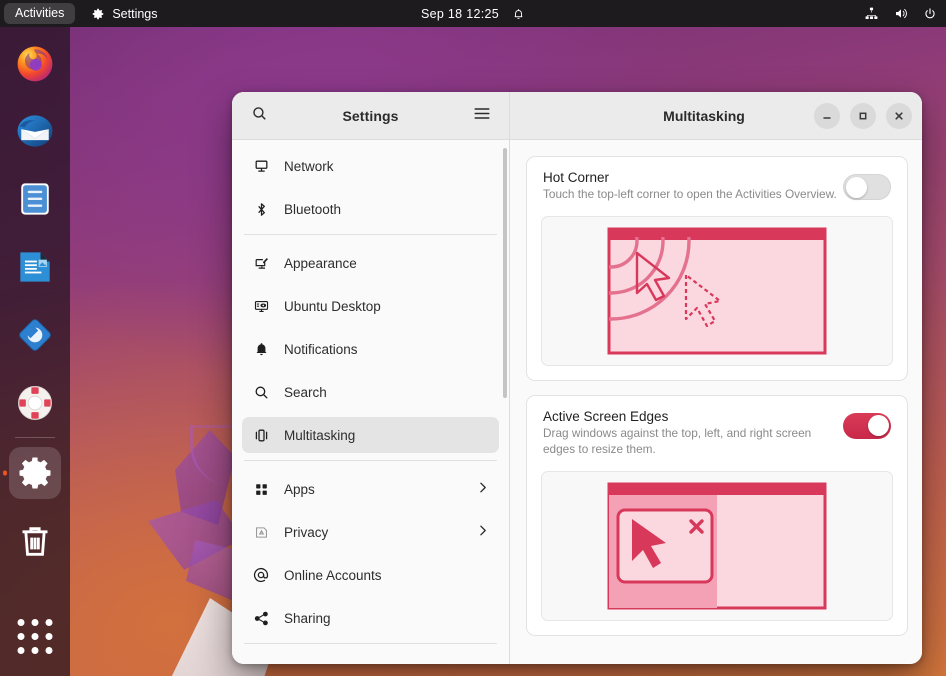  I want to click on sidebar-title: Settings, so click(370, 115).